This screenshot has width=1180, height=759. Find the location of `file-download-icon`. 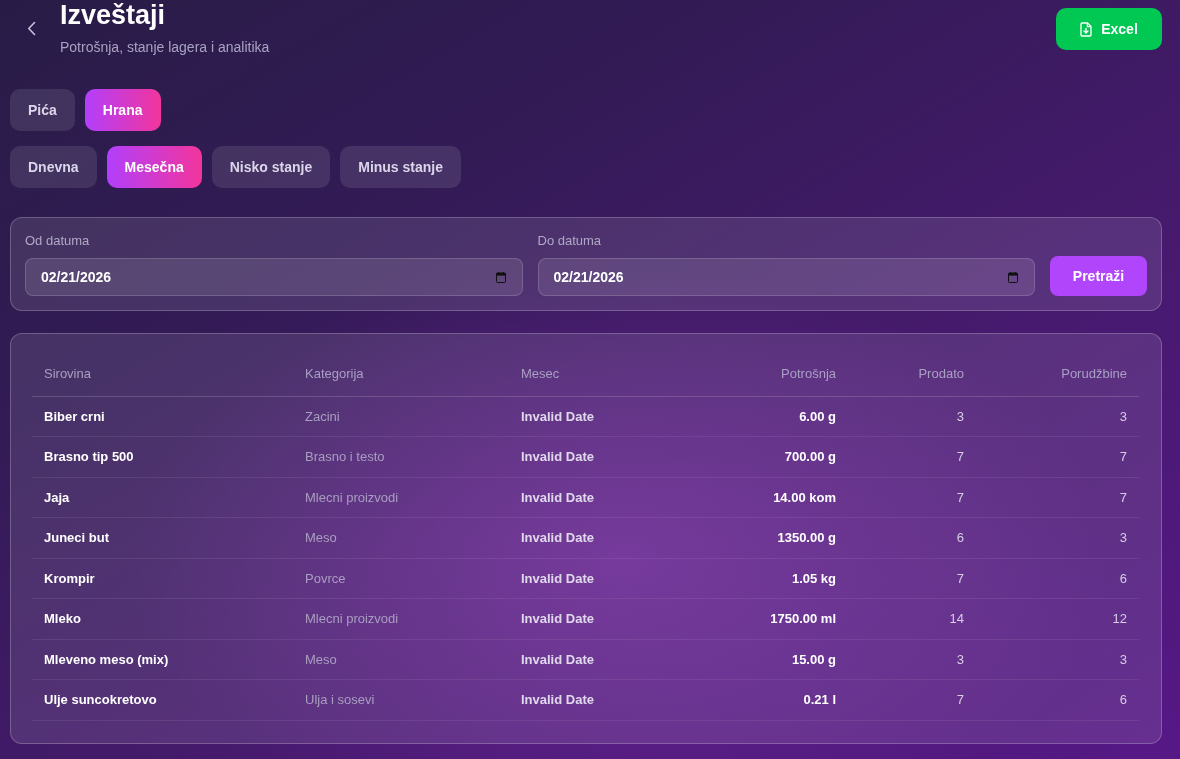

file-download-icon is located at coordinates (1086, 29).